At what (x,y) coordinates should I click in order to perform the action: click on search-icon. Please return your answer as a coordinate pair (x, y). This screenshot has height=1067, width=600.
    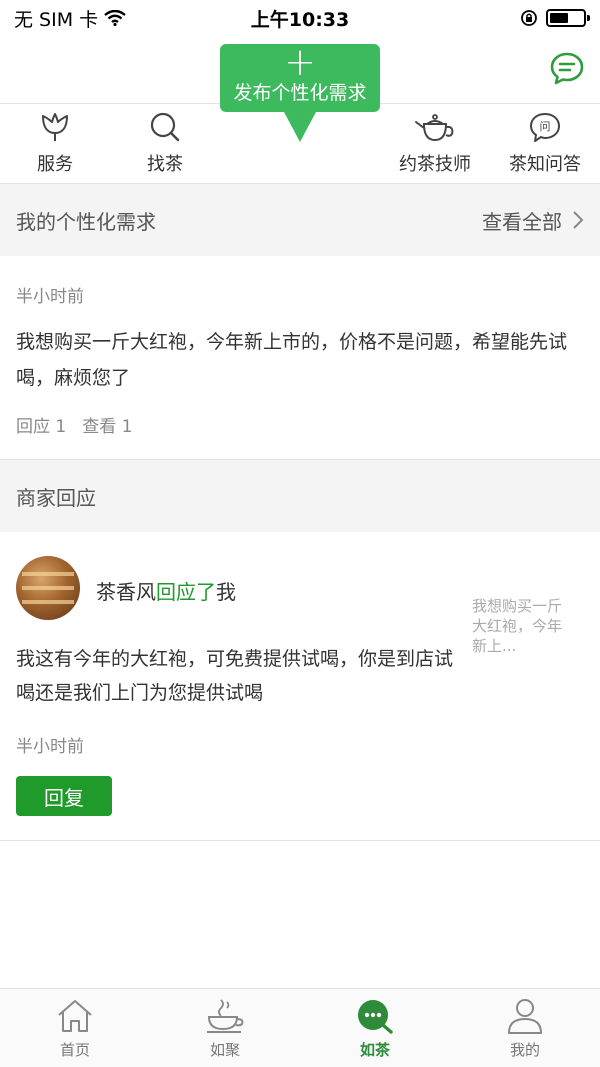
    Looking at the image, I should click on (165, 127).